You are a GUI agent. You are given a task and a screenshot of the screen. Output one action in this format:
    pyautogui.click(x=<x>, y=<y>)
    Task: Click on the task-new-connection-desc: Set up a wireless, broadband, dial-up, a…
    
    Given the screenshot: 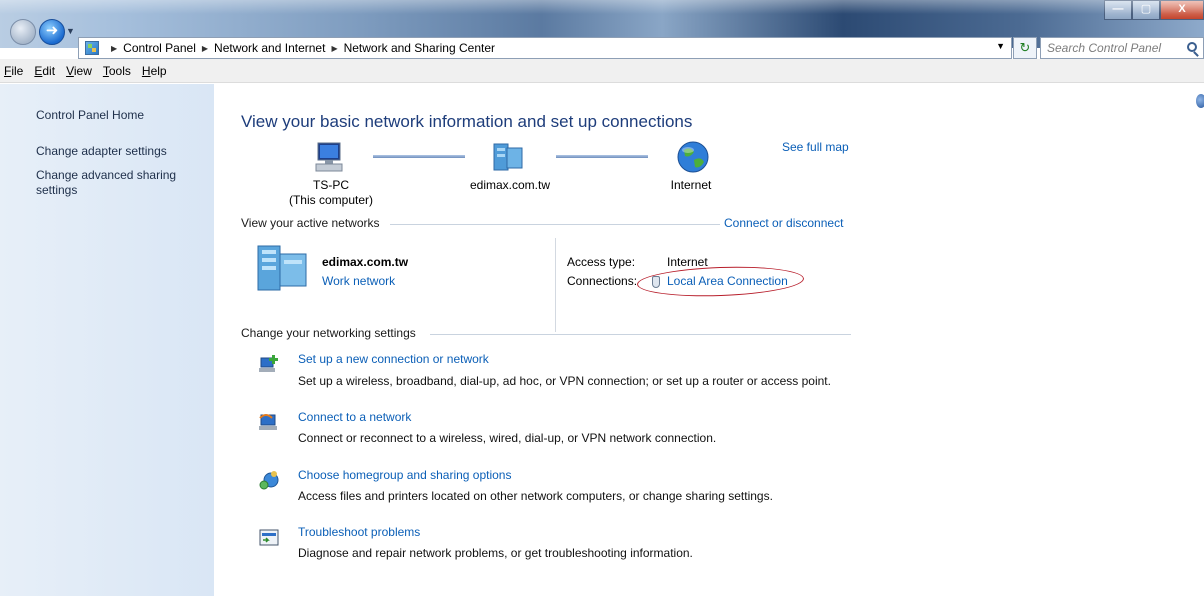 What is the action you would take?
    pyautogui.click(x=564, y=381)
    